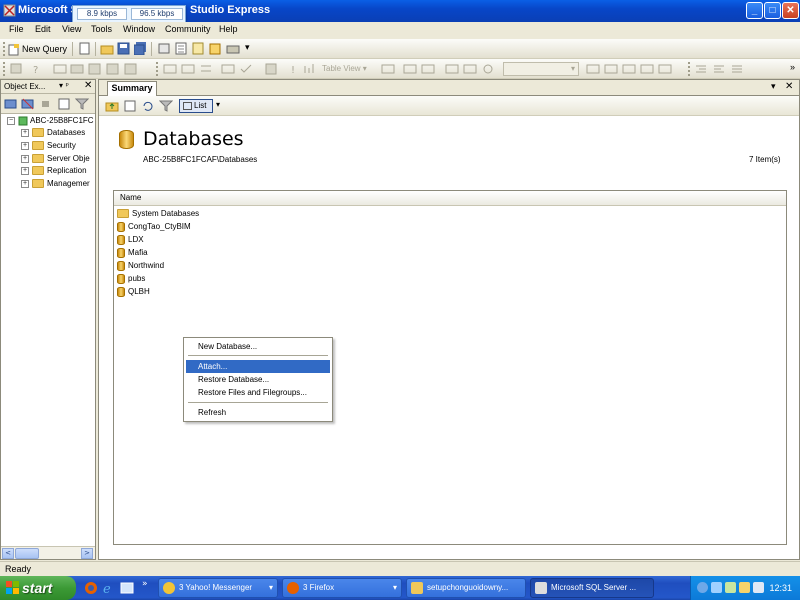  I want to click on template-explorer-icon, so click(198, 48).